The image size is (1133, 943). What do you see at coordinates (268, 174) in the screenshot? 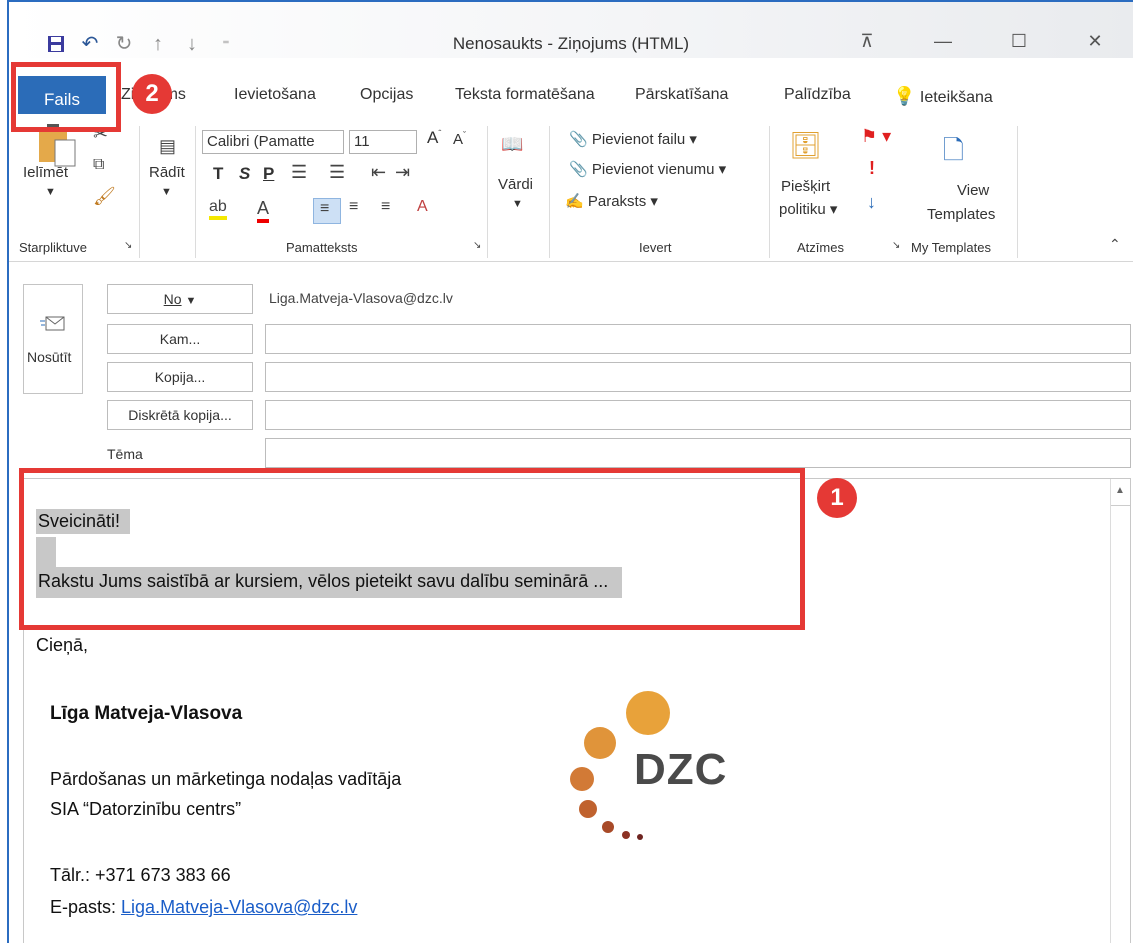
I see `underline-button: P` at bounding box center [268, 174].